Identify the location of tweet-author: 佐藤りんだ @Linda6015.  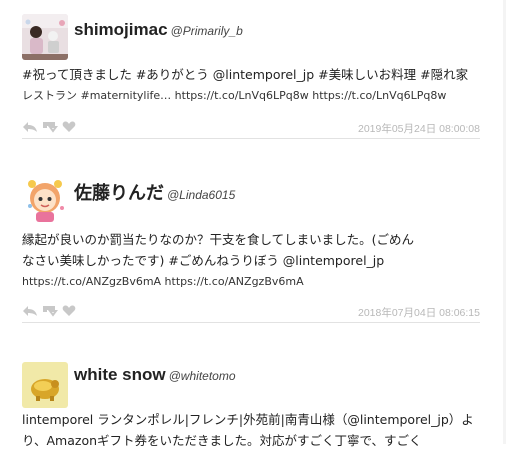
(154, 192).